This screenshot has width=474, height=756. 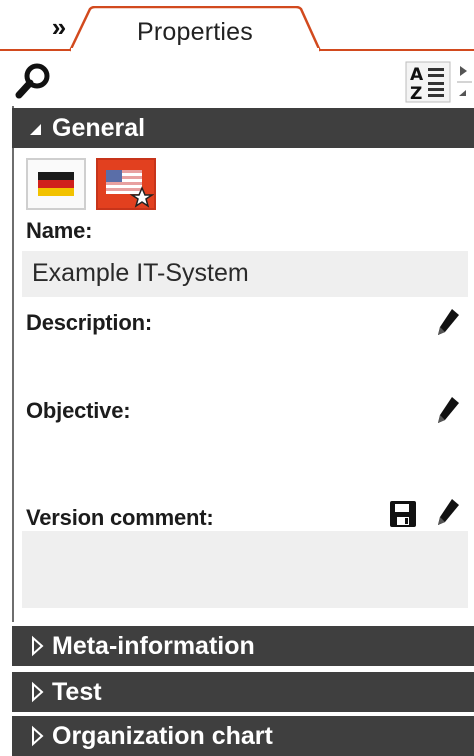 I want to click on version-comment-input, so click(x=245, y=569).